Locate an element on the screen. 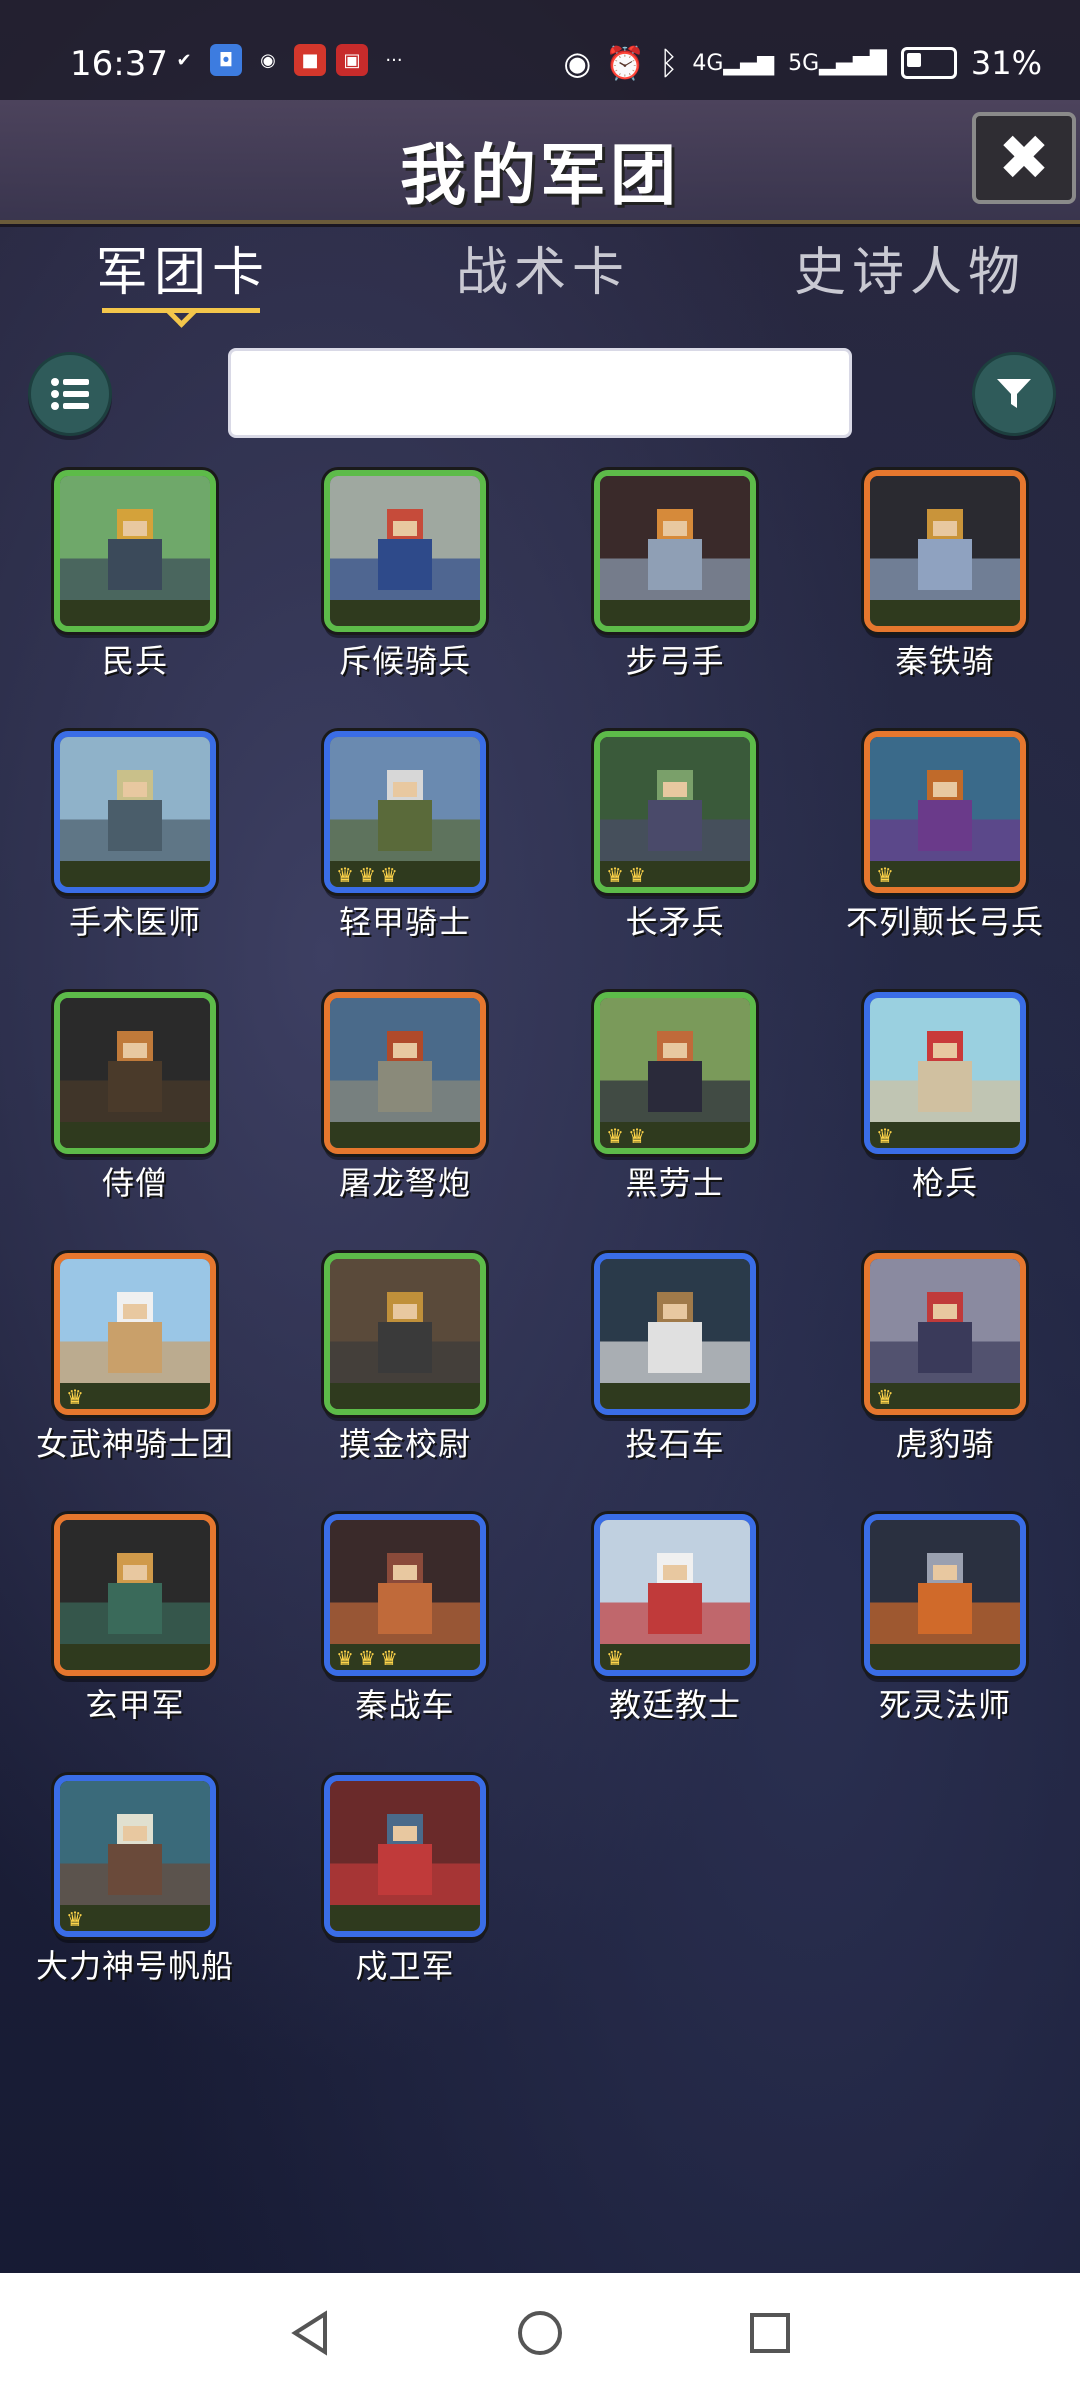 Image resolution: width=1080 pixels, height=2387 pixels. back-triangle-icon is located at coordinates (309, 2333).